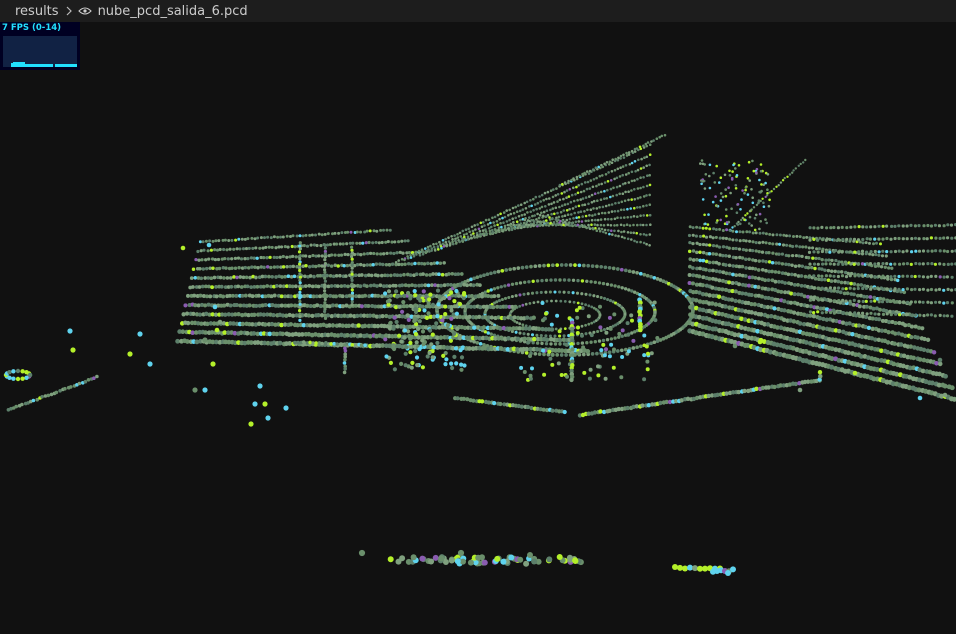  What do you see at coordinates (32, 28) in the screenshot?
I see `fps-label: 7 FPS (0-14)` at bounding box center [32, 28].